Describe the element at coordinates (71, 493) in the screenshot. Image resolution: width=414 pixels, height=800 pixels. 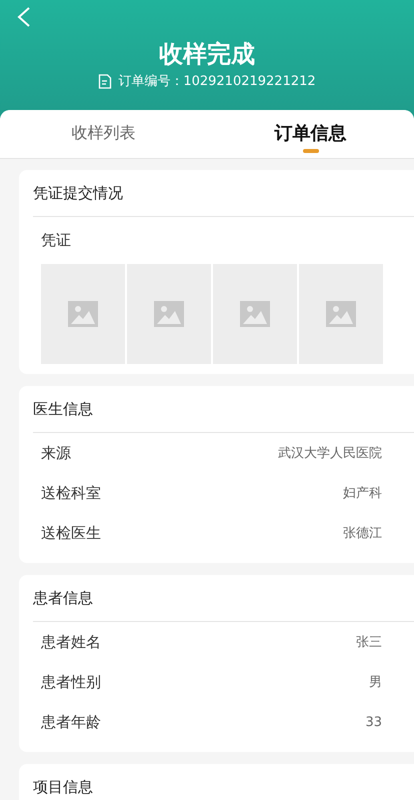
I see `field-label: 送检科室` at that location.